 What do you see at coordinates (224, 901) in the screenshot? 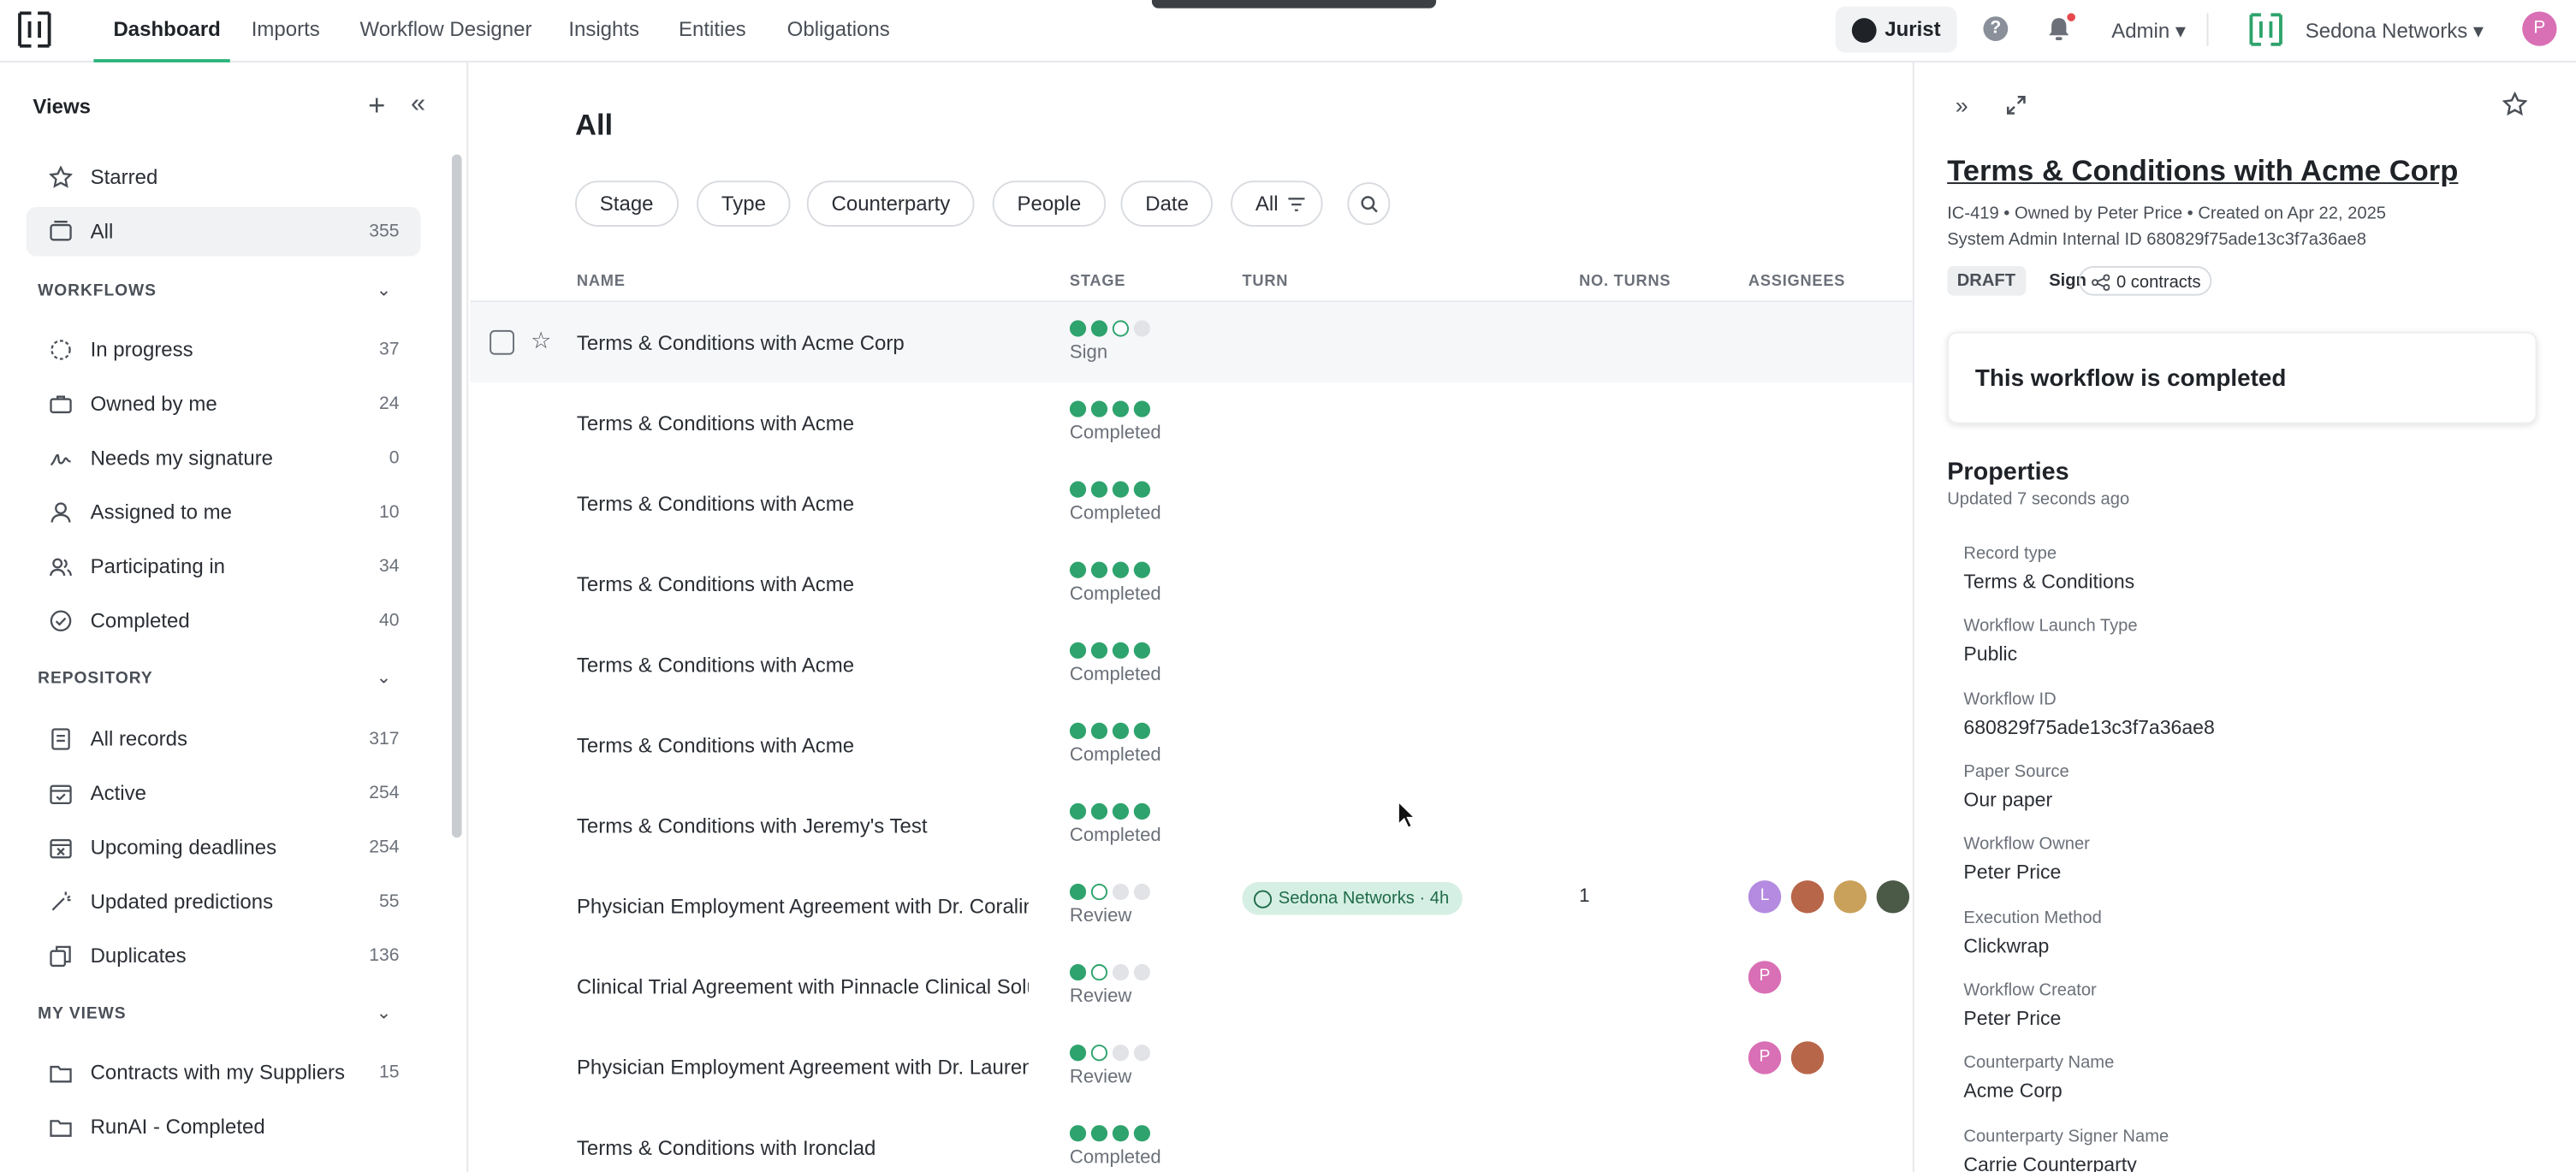
I see `sidebar-item-updated-predictions: Updated predictions 55` at bounding box center [224, 901].